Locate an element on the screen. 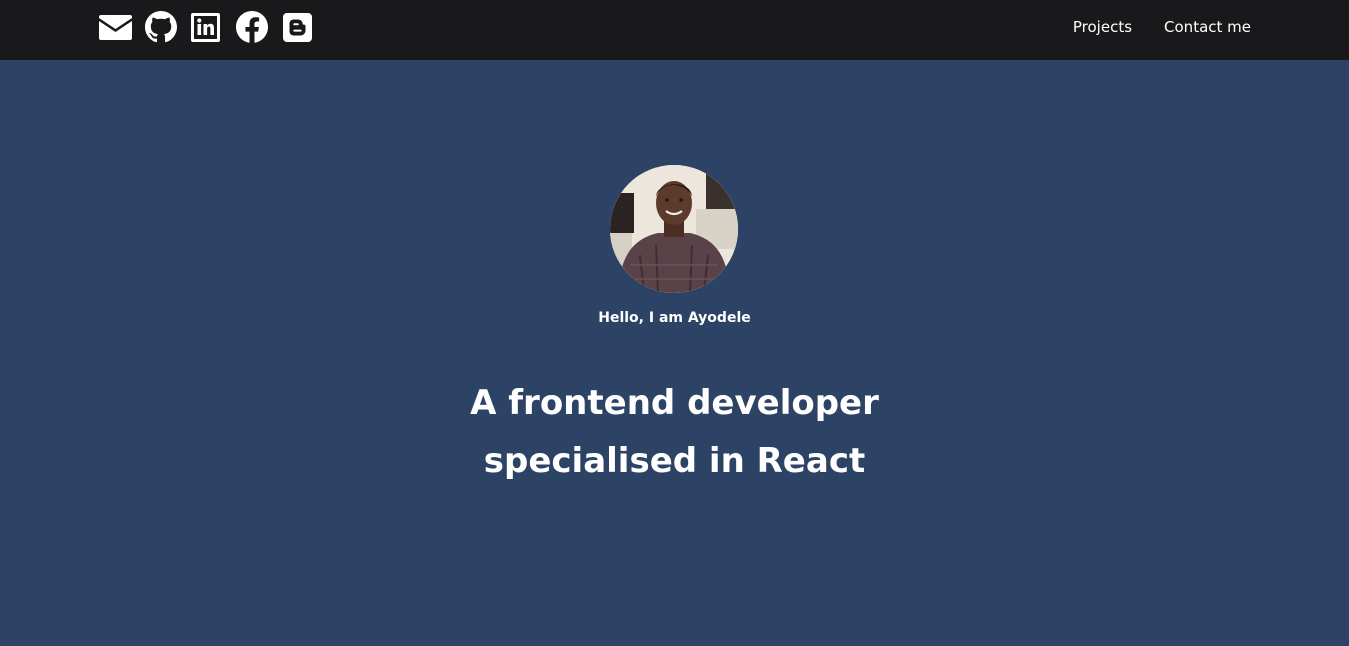  social-links is located at coordinates (205, 27).